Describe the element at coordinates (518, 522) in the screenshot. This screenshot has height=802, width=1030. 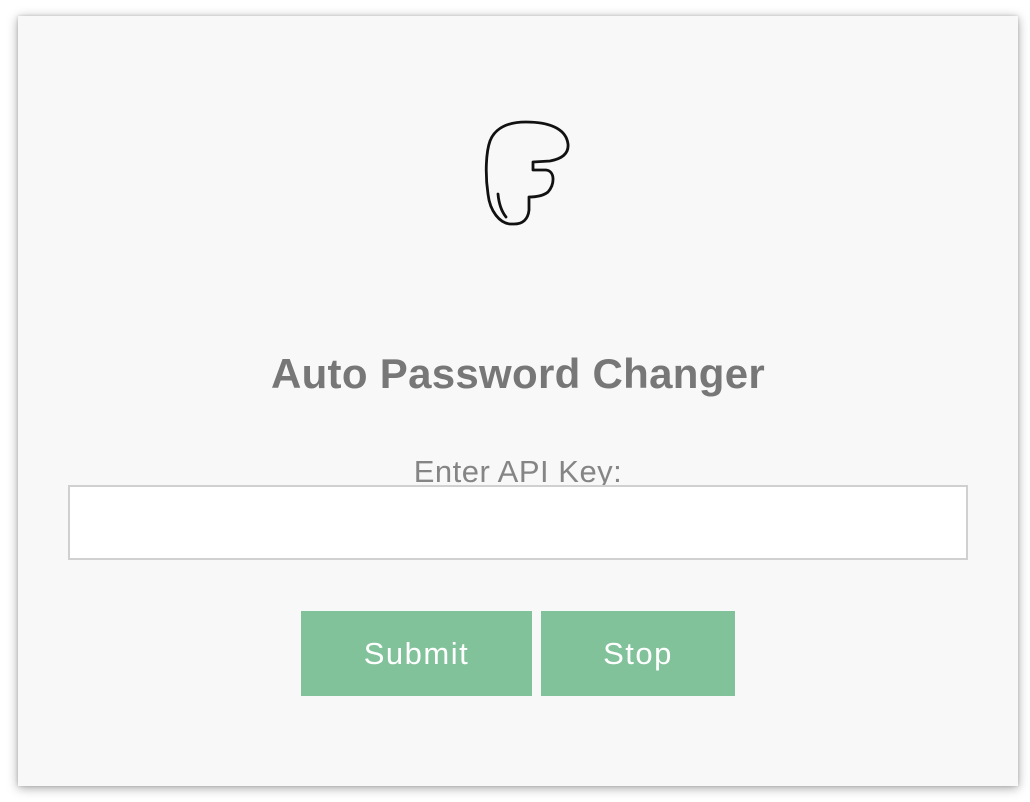
I see `api-key-input` at that location.